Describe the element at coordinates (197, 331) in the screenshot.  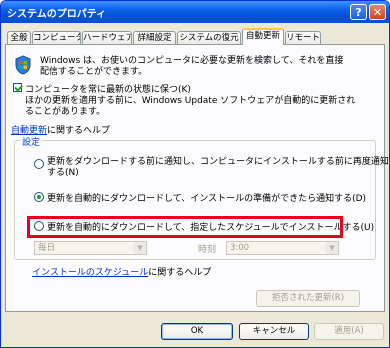
I see `ok-button: OK` at that location.